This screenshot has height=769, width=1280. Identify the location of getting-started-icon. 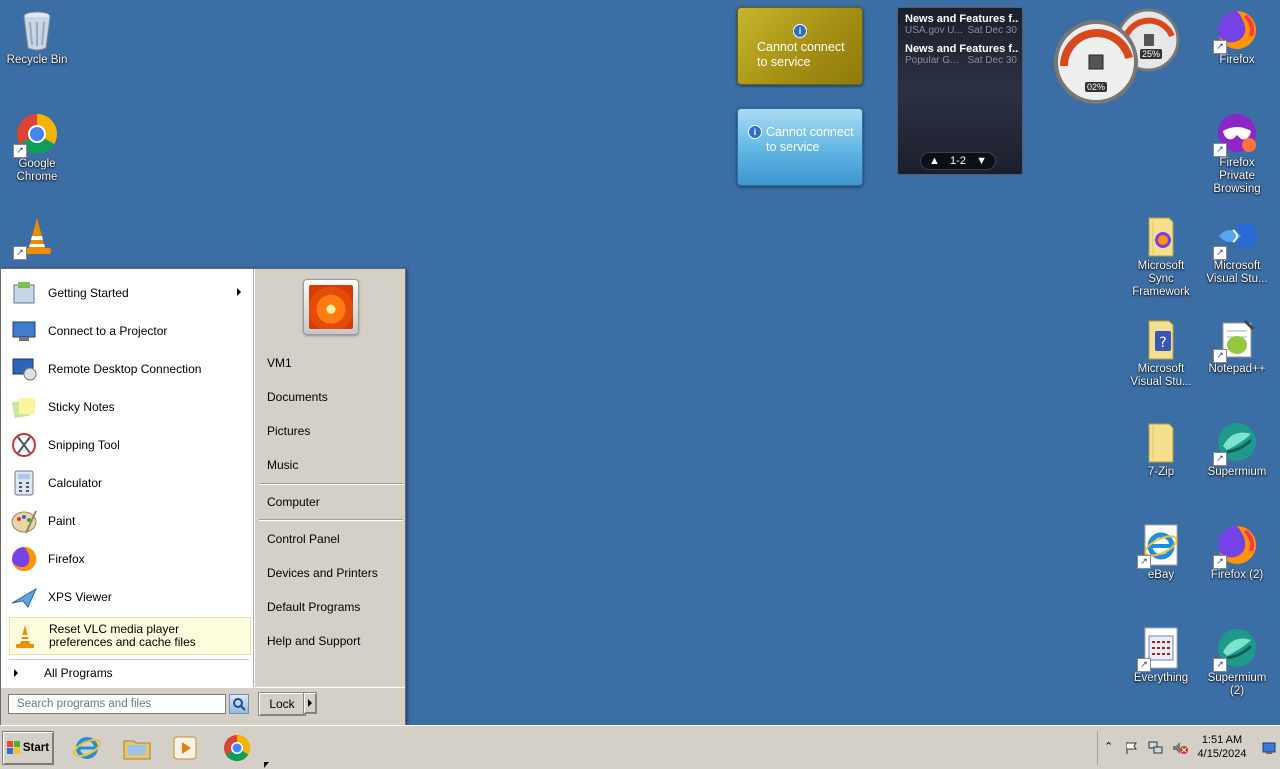
(24, 293).